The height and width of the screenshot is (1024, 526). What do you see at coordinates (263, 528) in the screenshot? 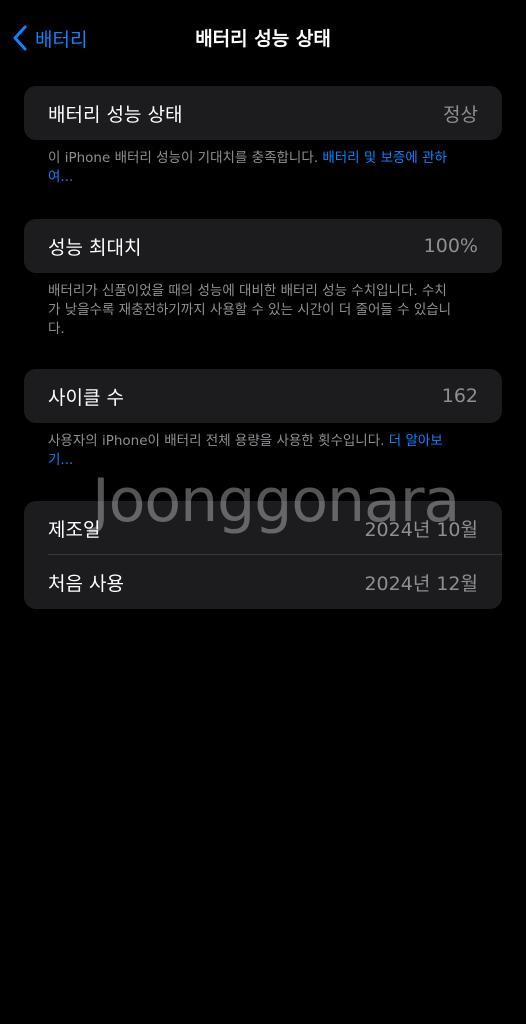
I see `manufacture-date-row: 제조일 2024년 10월` at bounding box center [263, 528].